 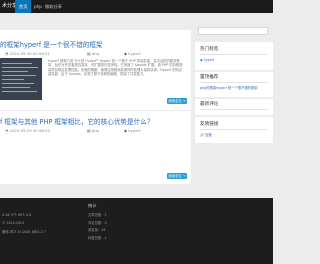 What do you see at coordinates (51, 44) in the screenshot?
I see `post-title: 的框架hyperf 是一个很不错的框架` at bounding box center [51, 44].